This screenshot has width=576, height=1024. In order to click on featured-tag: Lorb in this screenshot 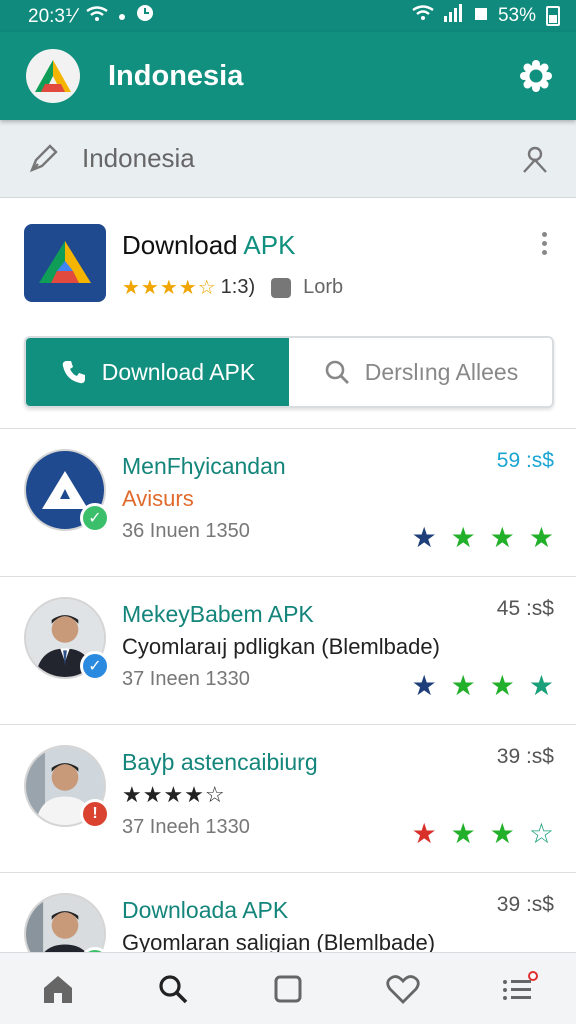, I will do `click(307, 287)`.